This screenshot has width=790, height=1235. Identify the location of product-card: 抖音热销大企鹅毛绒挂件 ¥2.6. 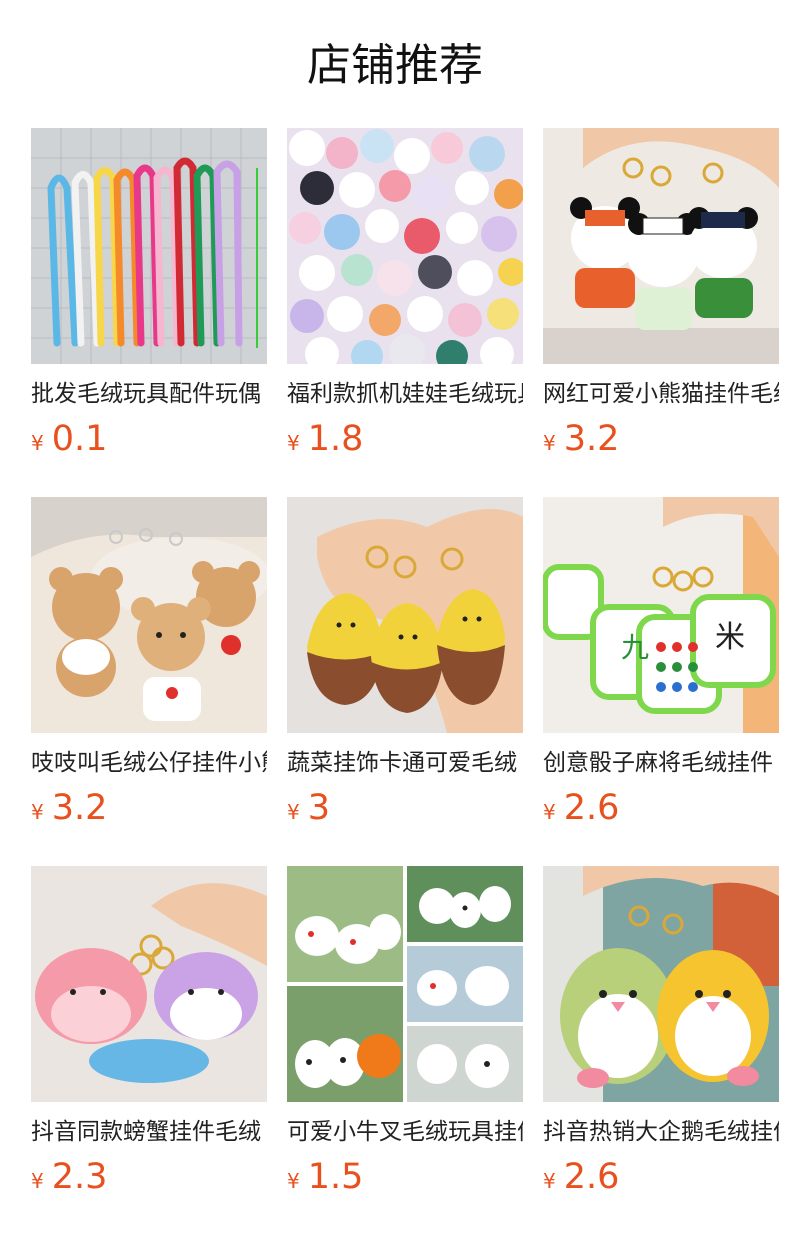
(661, 1050).